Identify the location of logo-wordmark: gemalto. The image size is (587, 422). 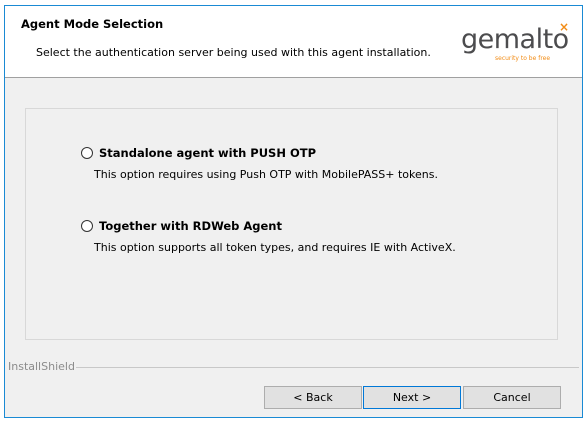
(515, 39).